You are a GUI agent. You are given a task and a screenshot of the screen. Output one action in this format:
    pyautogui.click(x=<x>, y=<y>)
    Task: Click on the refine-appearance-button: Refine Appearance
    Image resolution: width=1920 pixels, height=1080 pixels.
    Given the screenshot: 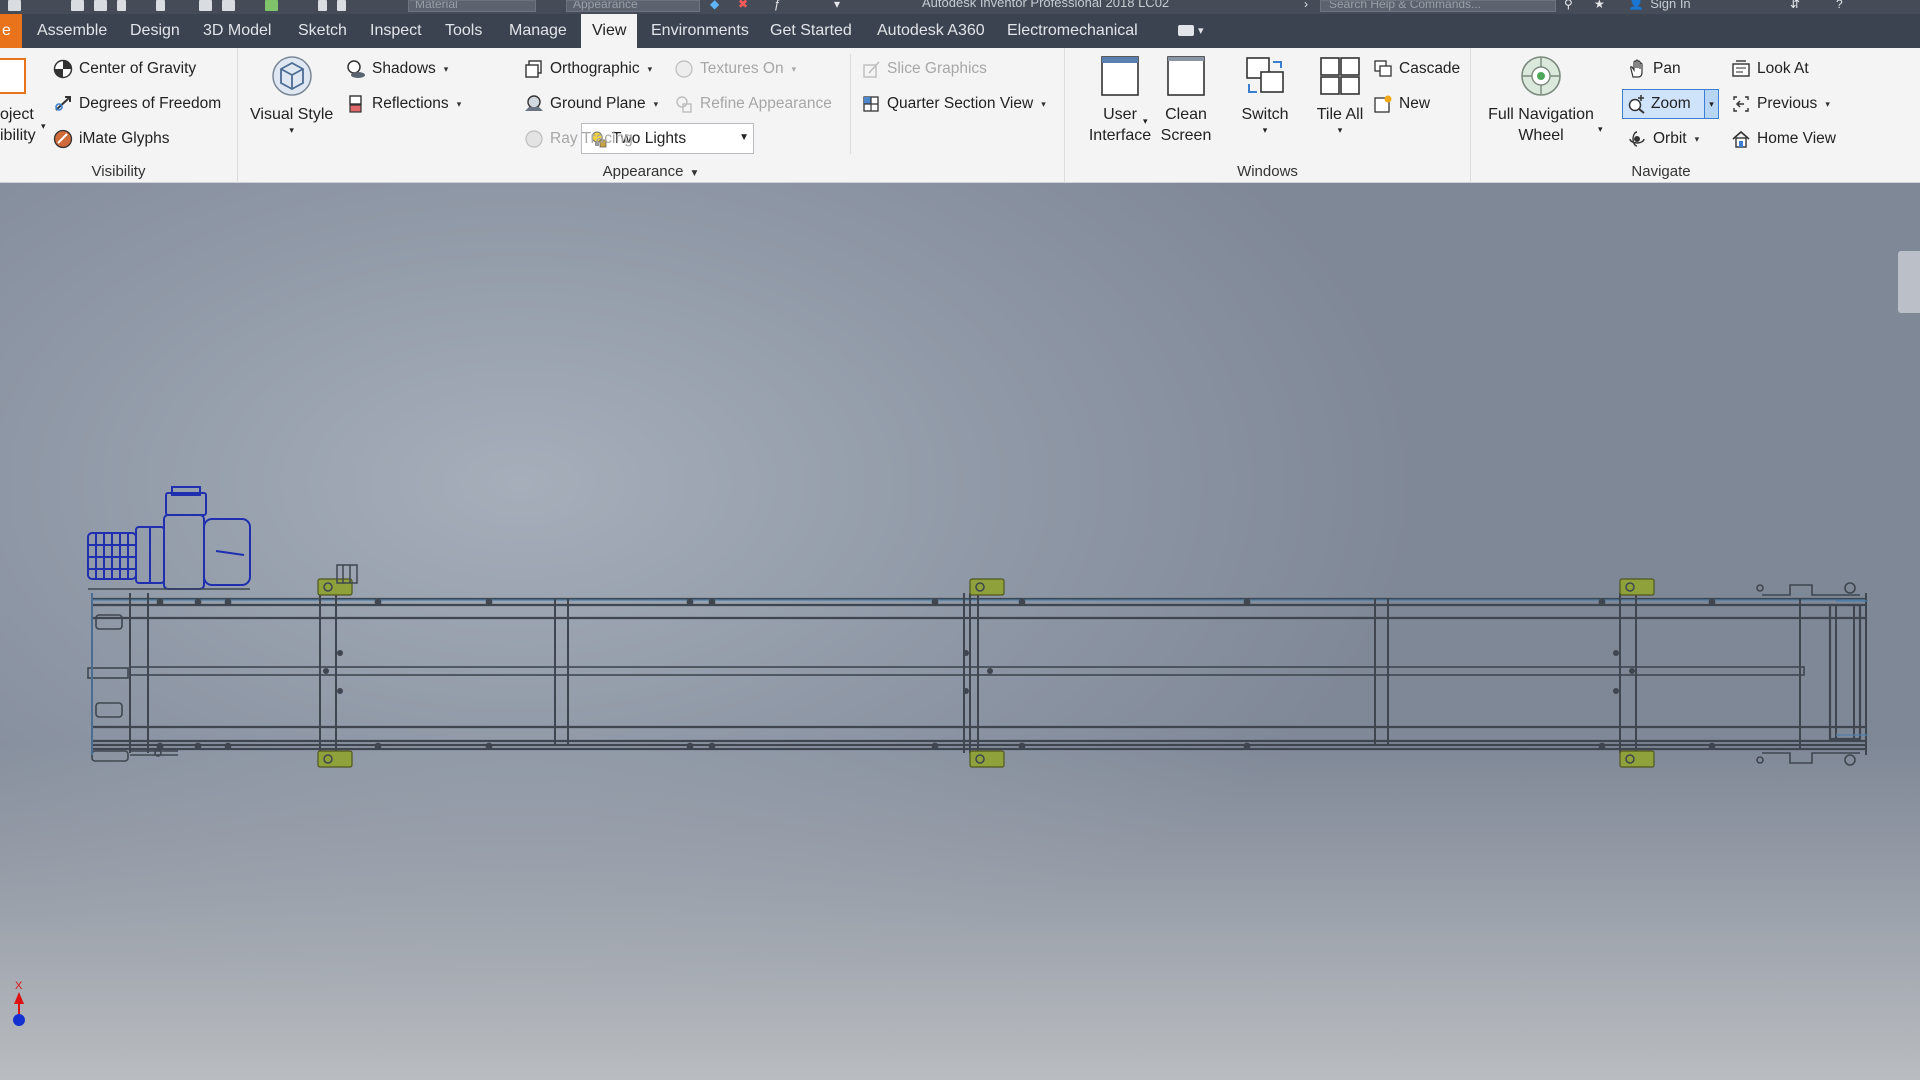 What is the action you would take?
    pyautogui.click(x=753, y=104)
    